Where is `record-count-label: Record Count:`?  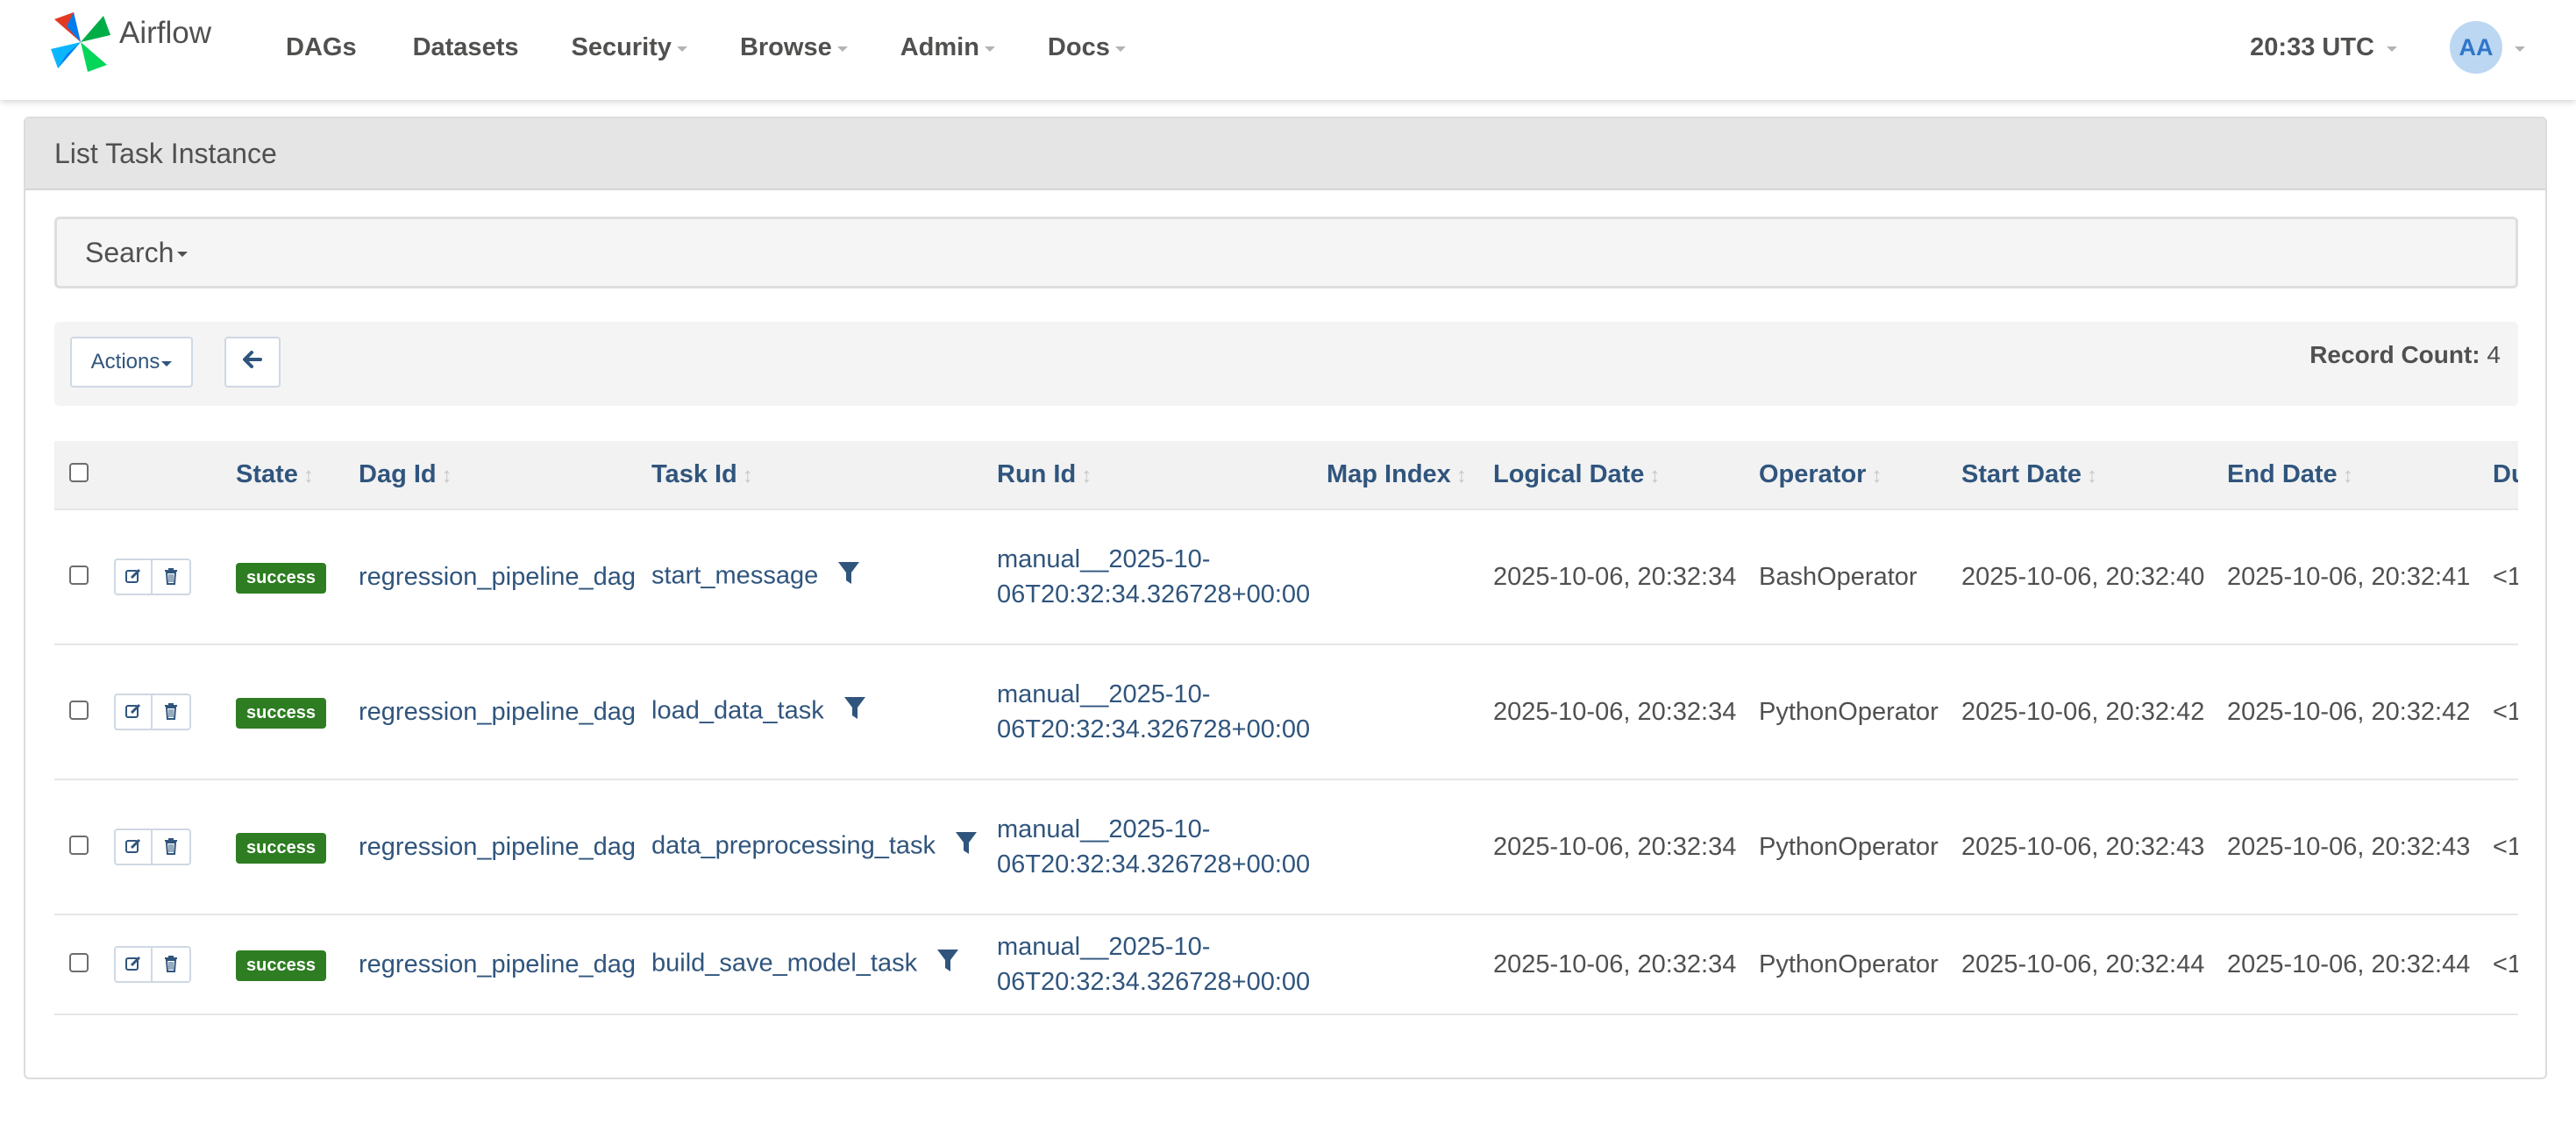 record-count-label: Record Count: is located at coordinates (2394, 354).